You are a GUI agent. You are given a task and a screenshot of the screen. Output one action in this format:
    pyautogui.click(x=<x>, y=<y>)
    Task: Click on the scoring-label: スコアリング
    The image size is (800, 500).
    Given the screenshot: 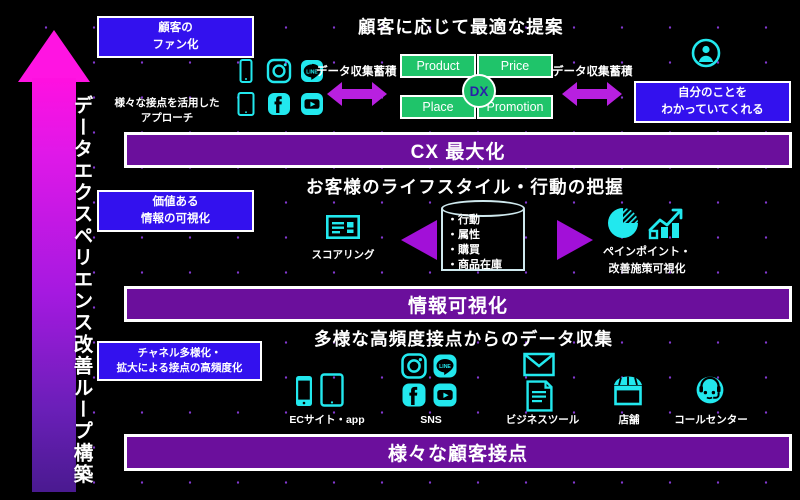 What is the action you would take?
    pyautogui.click(x=343, y=255)
    